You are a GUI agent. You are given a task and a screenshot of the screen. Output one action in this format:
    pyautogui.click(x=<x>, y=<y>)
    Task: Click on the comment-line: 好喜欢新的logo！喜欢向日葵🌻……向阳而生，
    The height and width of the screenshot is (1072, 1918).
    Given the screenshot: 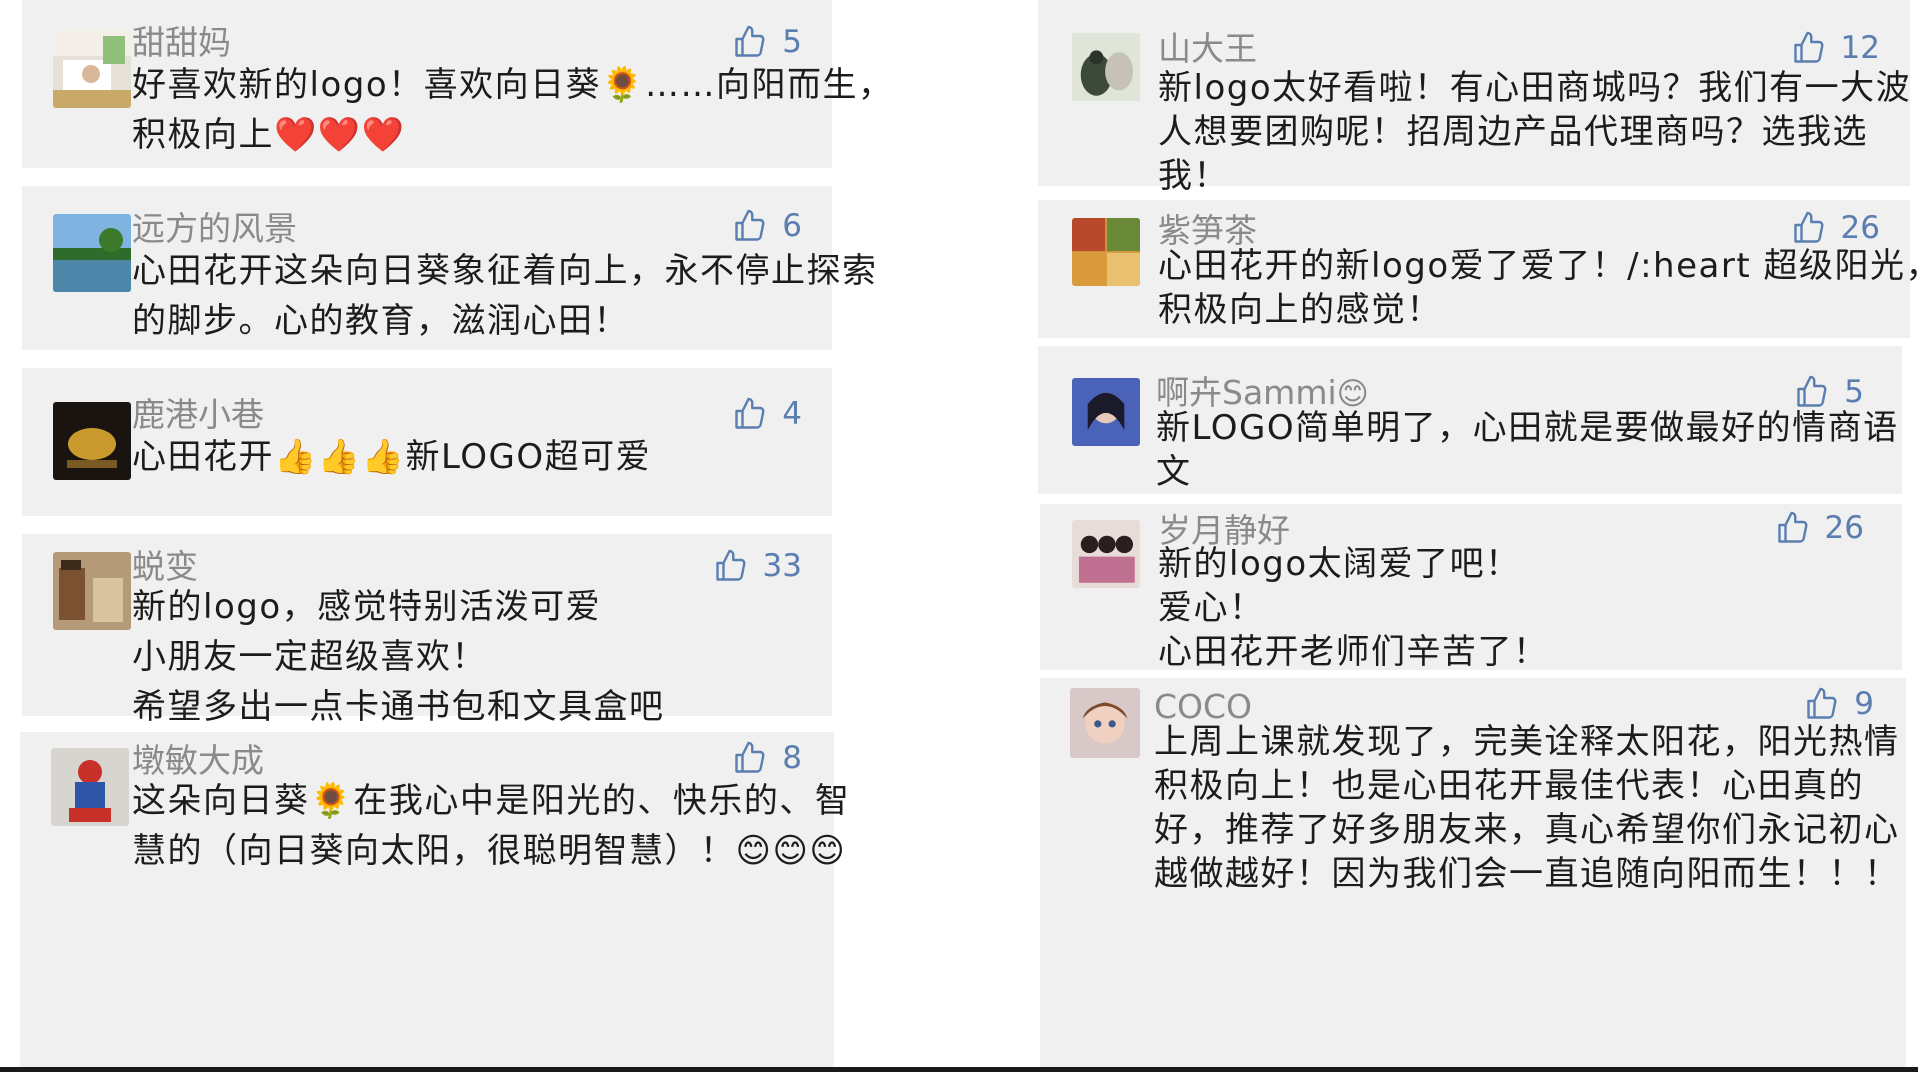 What is the action you would take?
    pyautogui.click(x=513, y=85)
    